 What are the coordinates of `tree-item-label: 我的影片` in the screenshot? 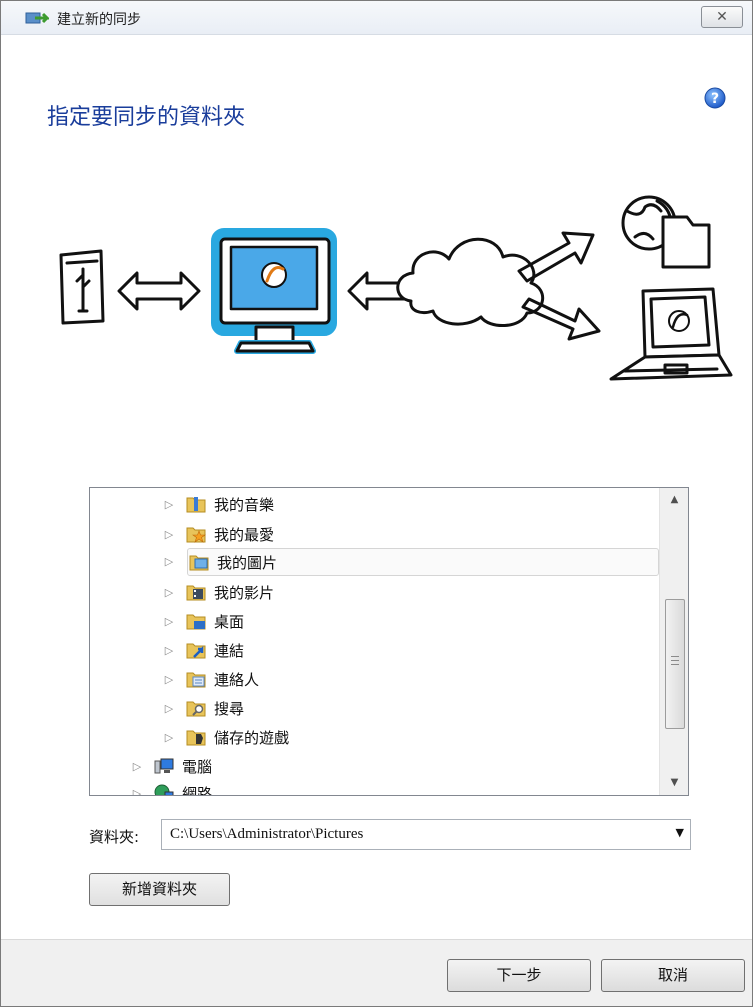 It's located at (244, 592).